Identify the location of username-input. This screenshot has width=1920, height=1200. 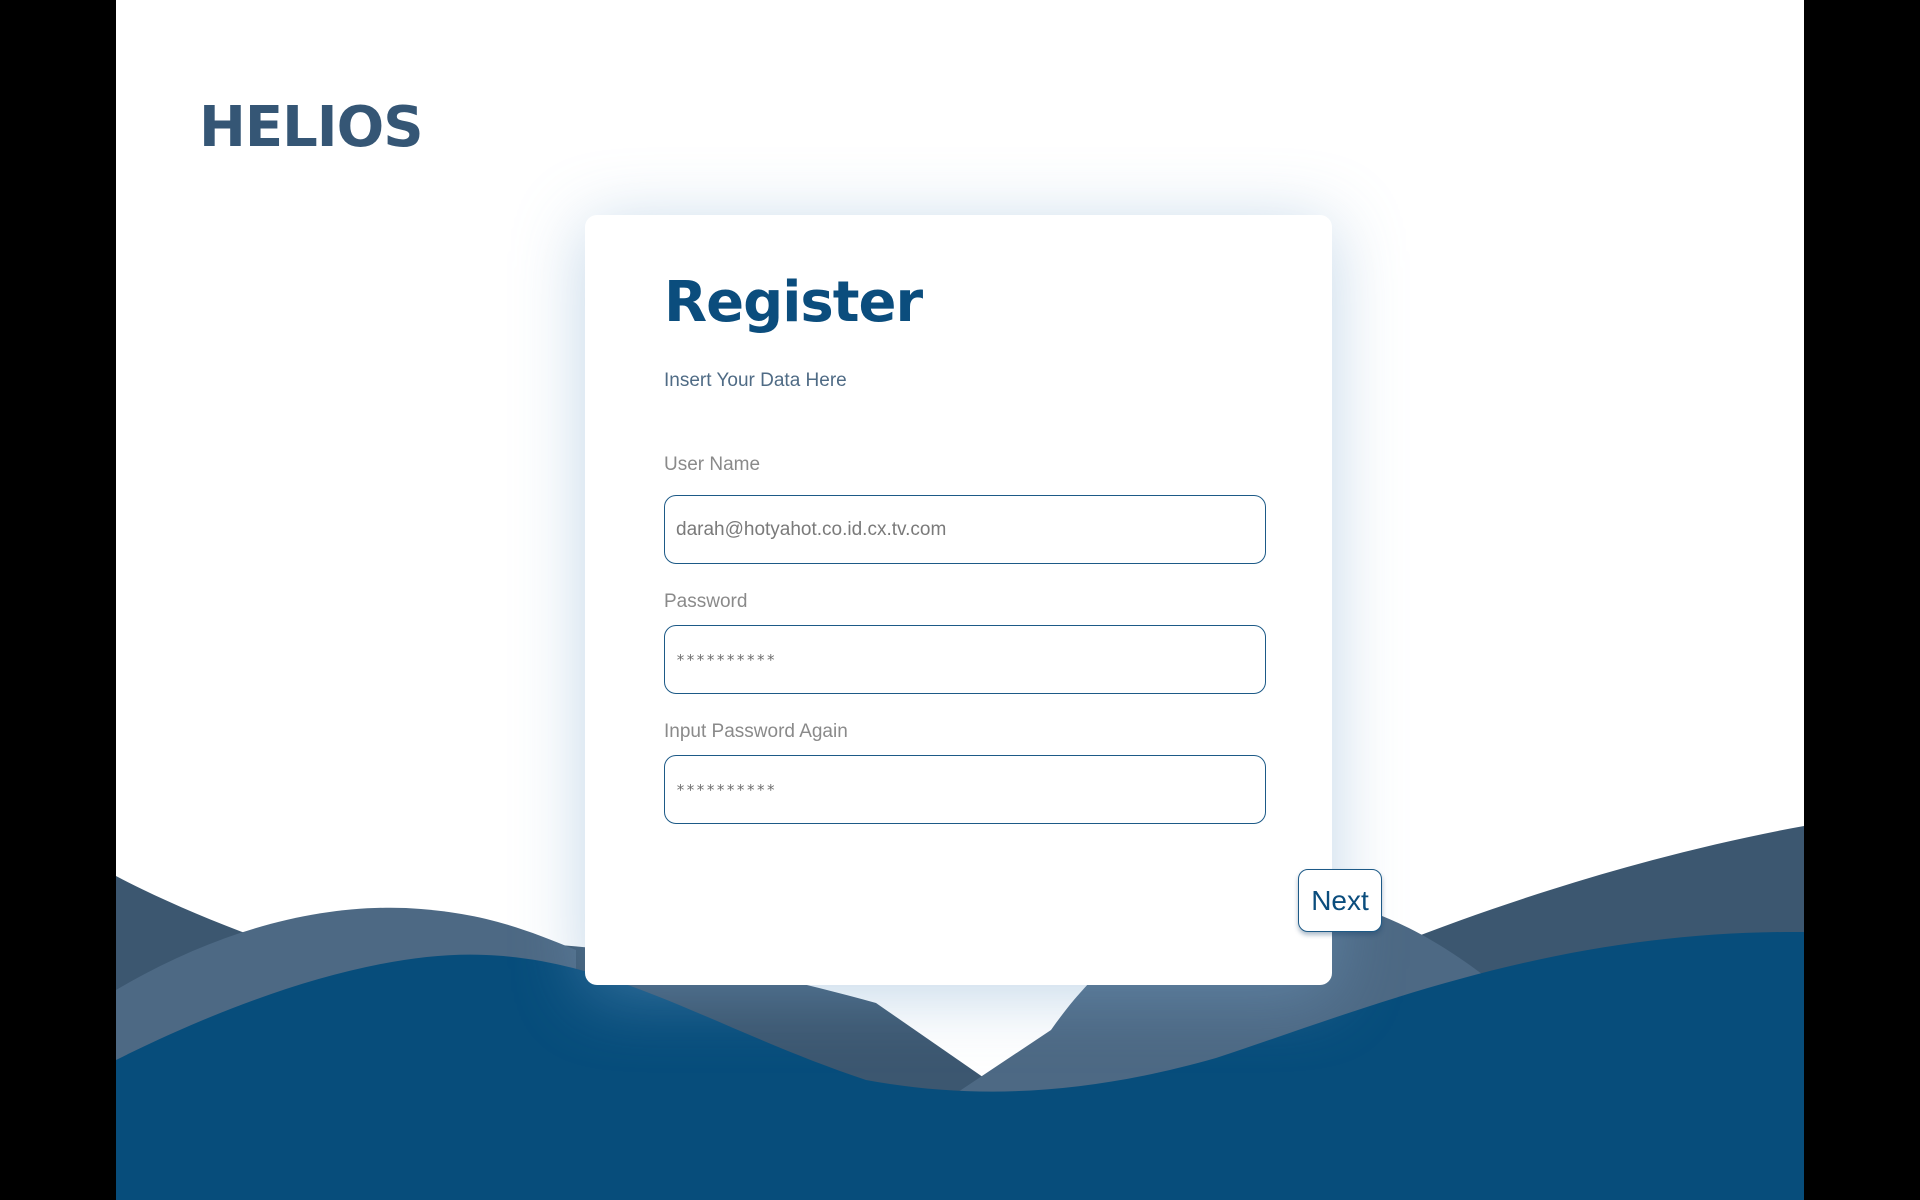
(965, 529).